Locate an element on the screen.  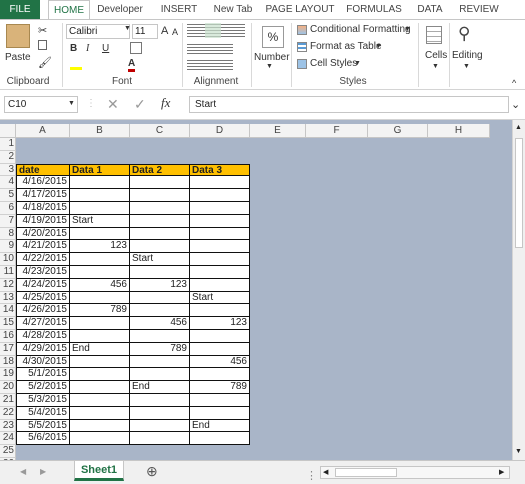
tab-home: HOME is located at coordinates (69, 10).